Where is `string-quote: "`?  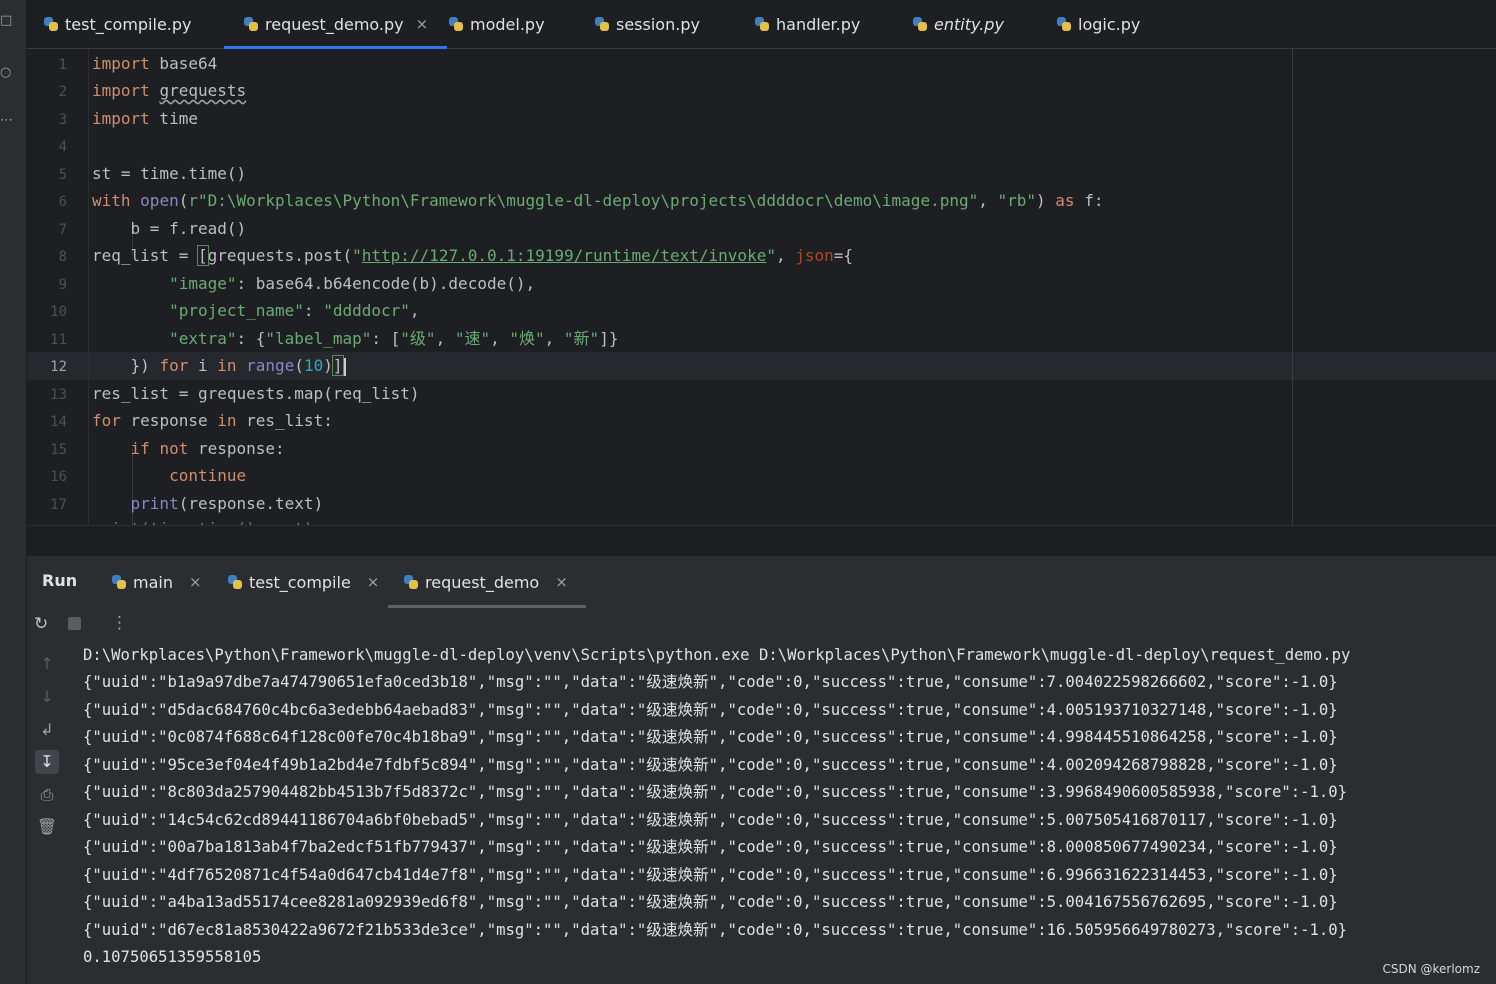
string-quote: " is located at coordinates (357, 255).